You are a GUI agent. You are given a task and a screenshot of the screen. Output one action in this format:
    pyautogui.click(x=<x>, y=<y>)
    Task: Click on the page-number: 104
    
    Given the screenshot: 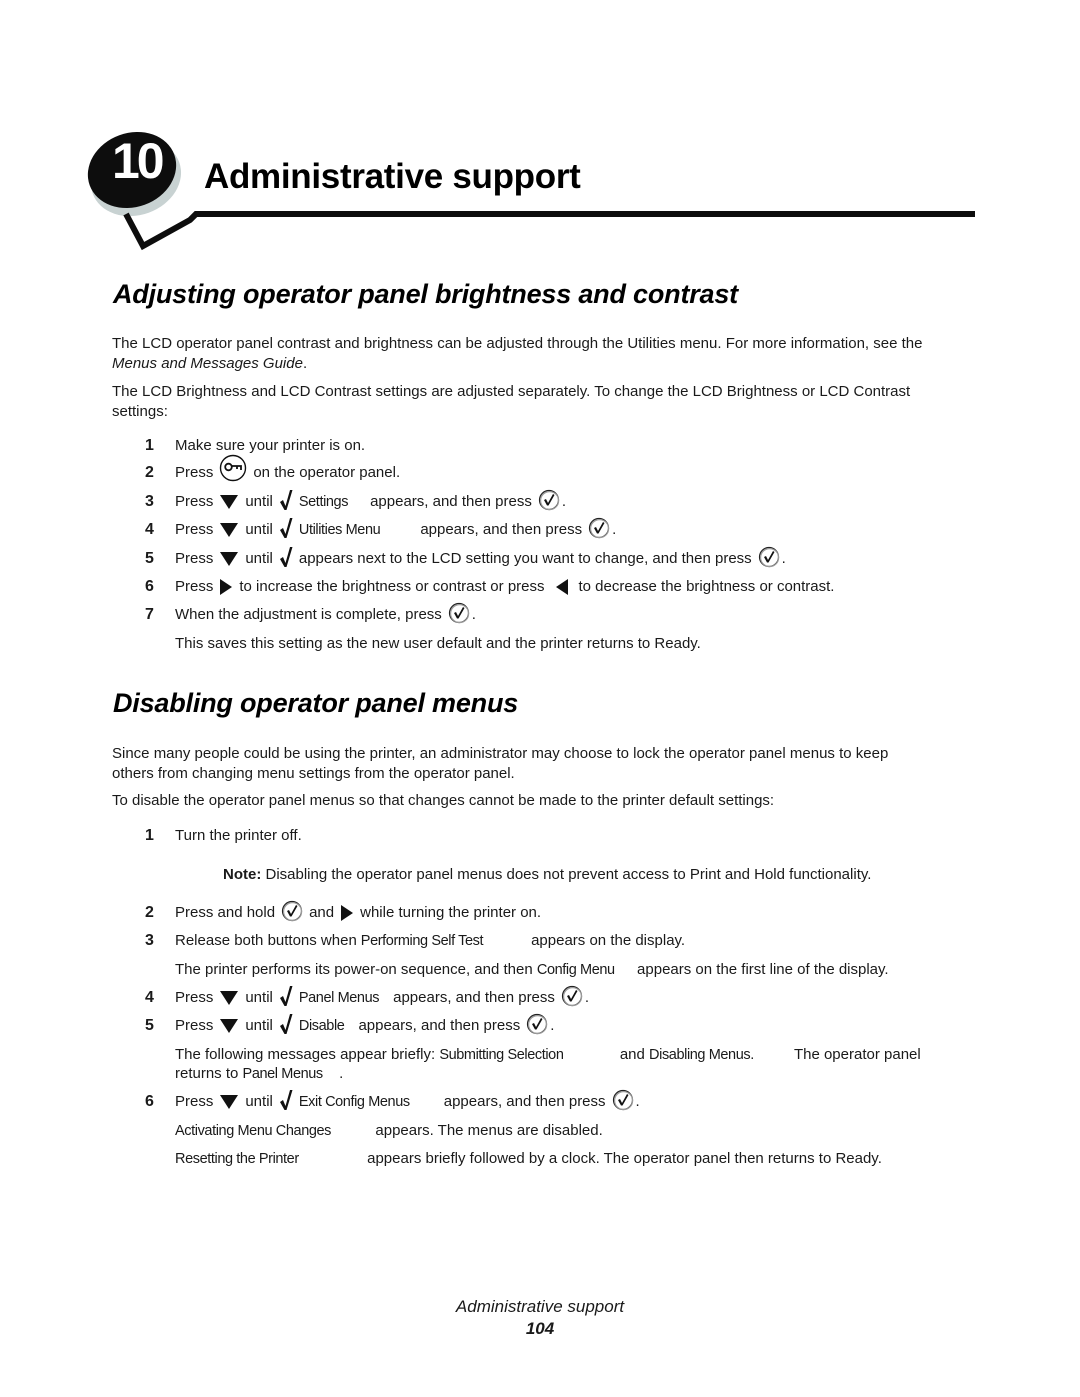 What is the action you would take?
    pyautogui.click(x=540, y=1328)
    